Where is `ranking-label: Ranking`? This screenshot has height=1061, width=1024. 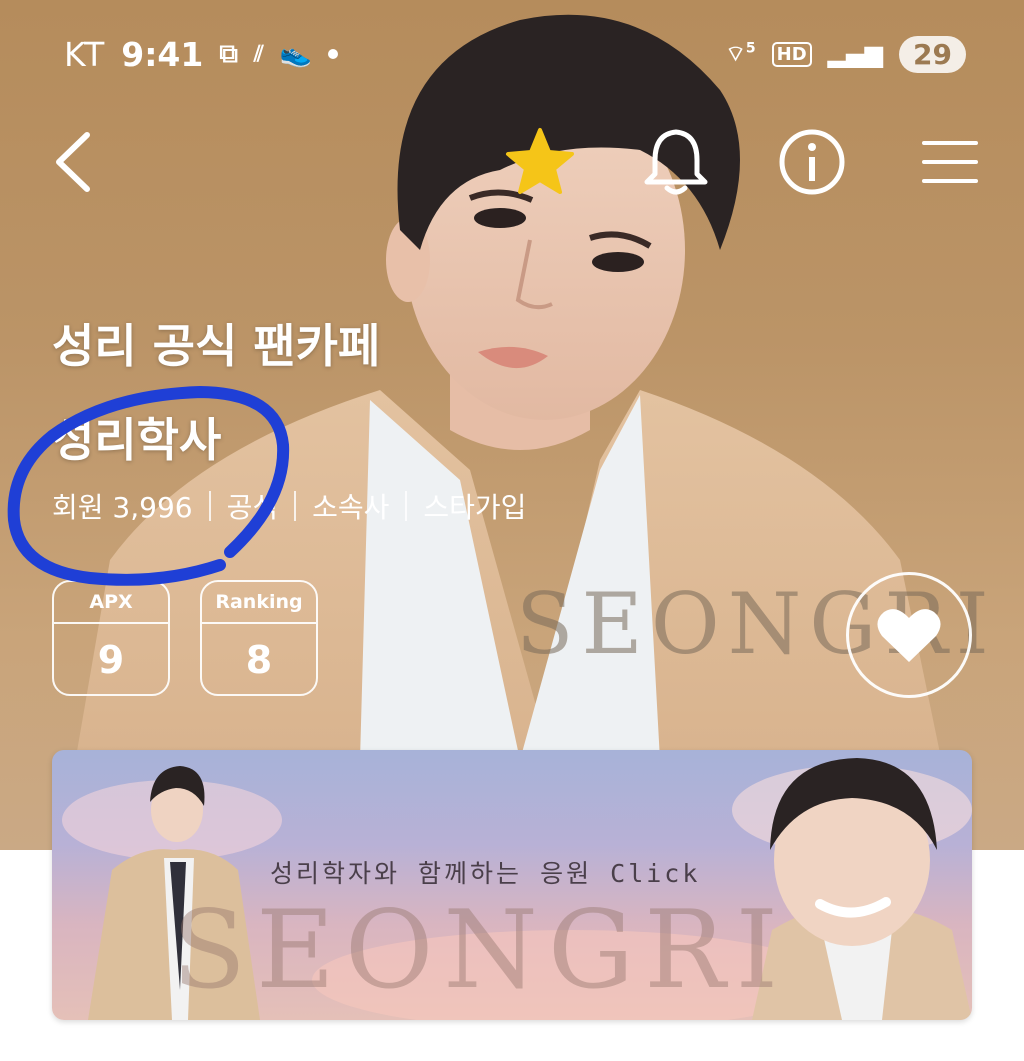
ranking-label: Ranking is located at coordinates (259, 603).